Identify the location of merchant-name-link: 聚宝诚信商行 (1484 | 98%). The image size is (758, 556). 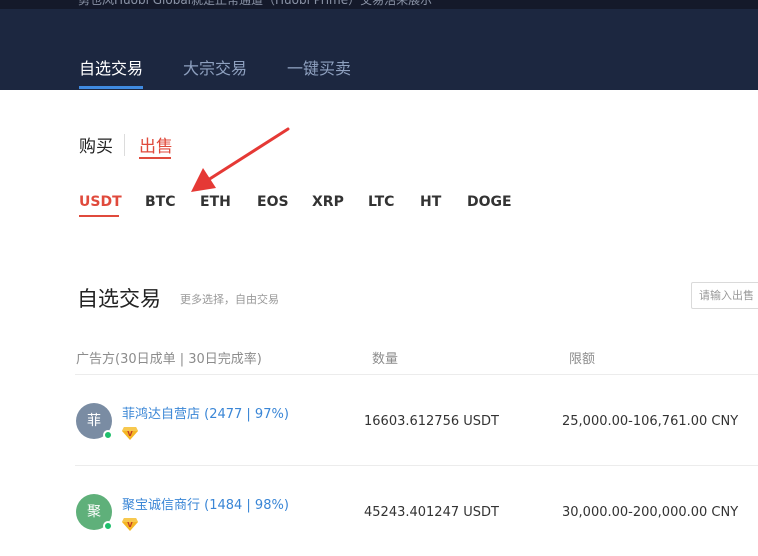
(205, 503).